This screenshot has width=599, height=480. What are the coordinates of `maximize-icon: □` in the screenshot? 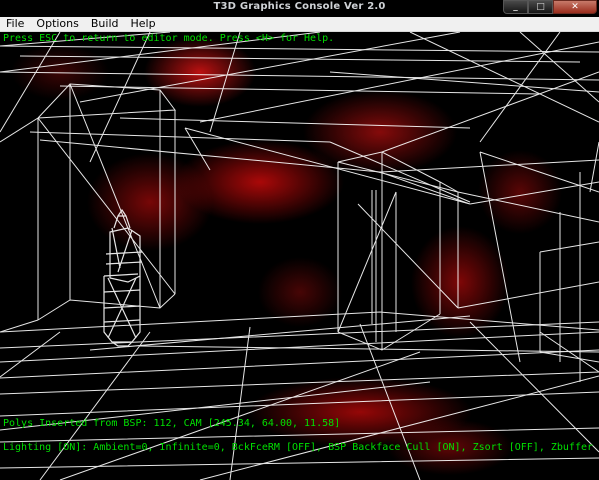 It's located at (540, 7).